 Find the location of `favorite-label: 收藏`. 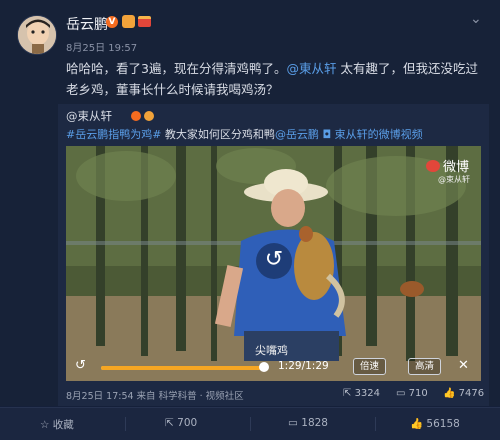

favorite-label: 收藏 is located at coordinates (63, 425).